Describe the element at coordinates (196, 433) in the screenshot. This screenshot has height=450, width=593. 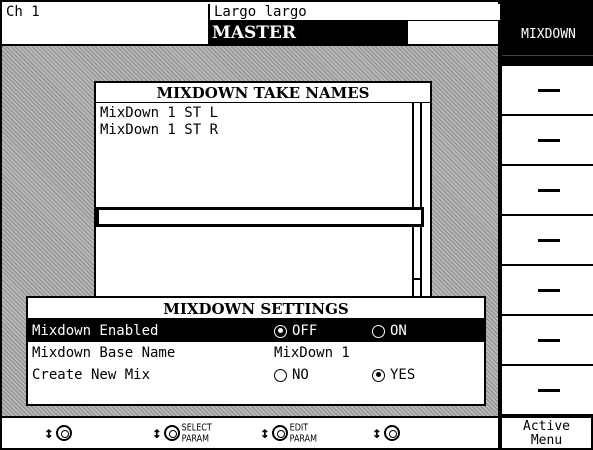
I see `knob-label: SELECT PARAM` at that location.